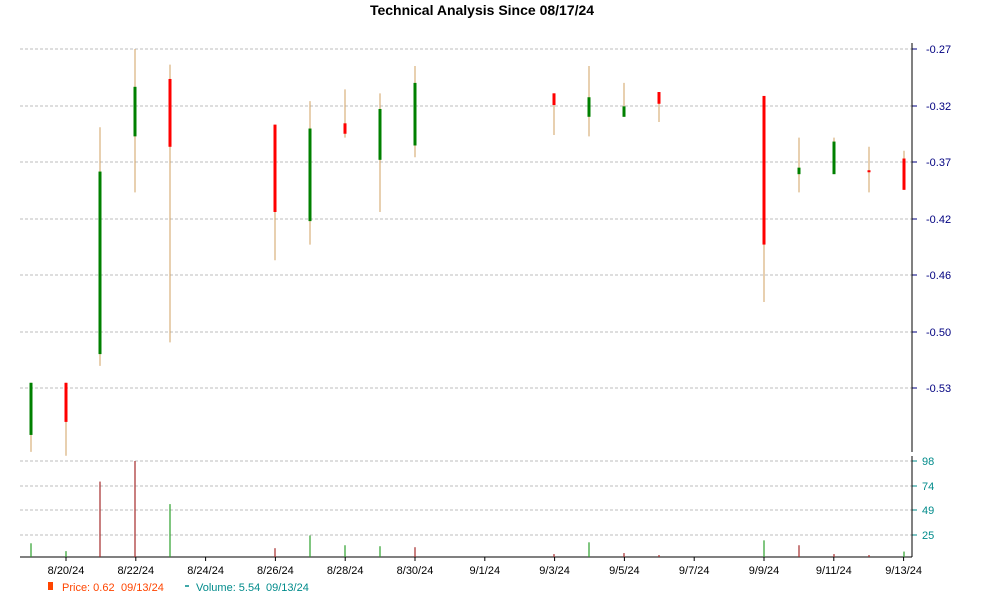  Describe the element at coordinates (928, 536) in the screenshot. I see `volume-tick-label: 25` at that location.